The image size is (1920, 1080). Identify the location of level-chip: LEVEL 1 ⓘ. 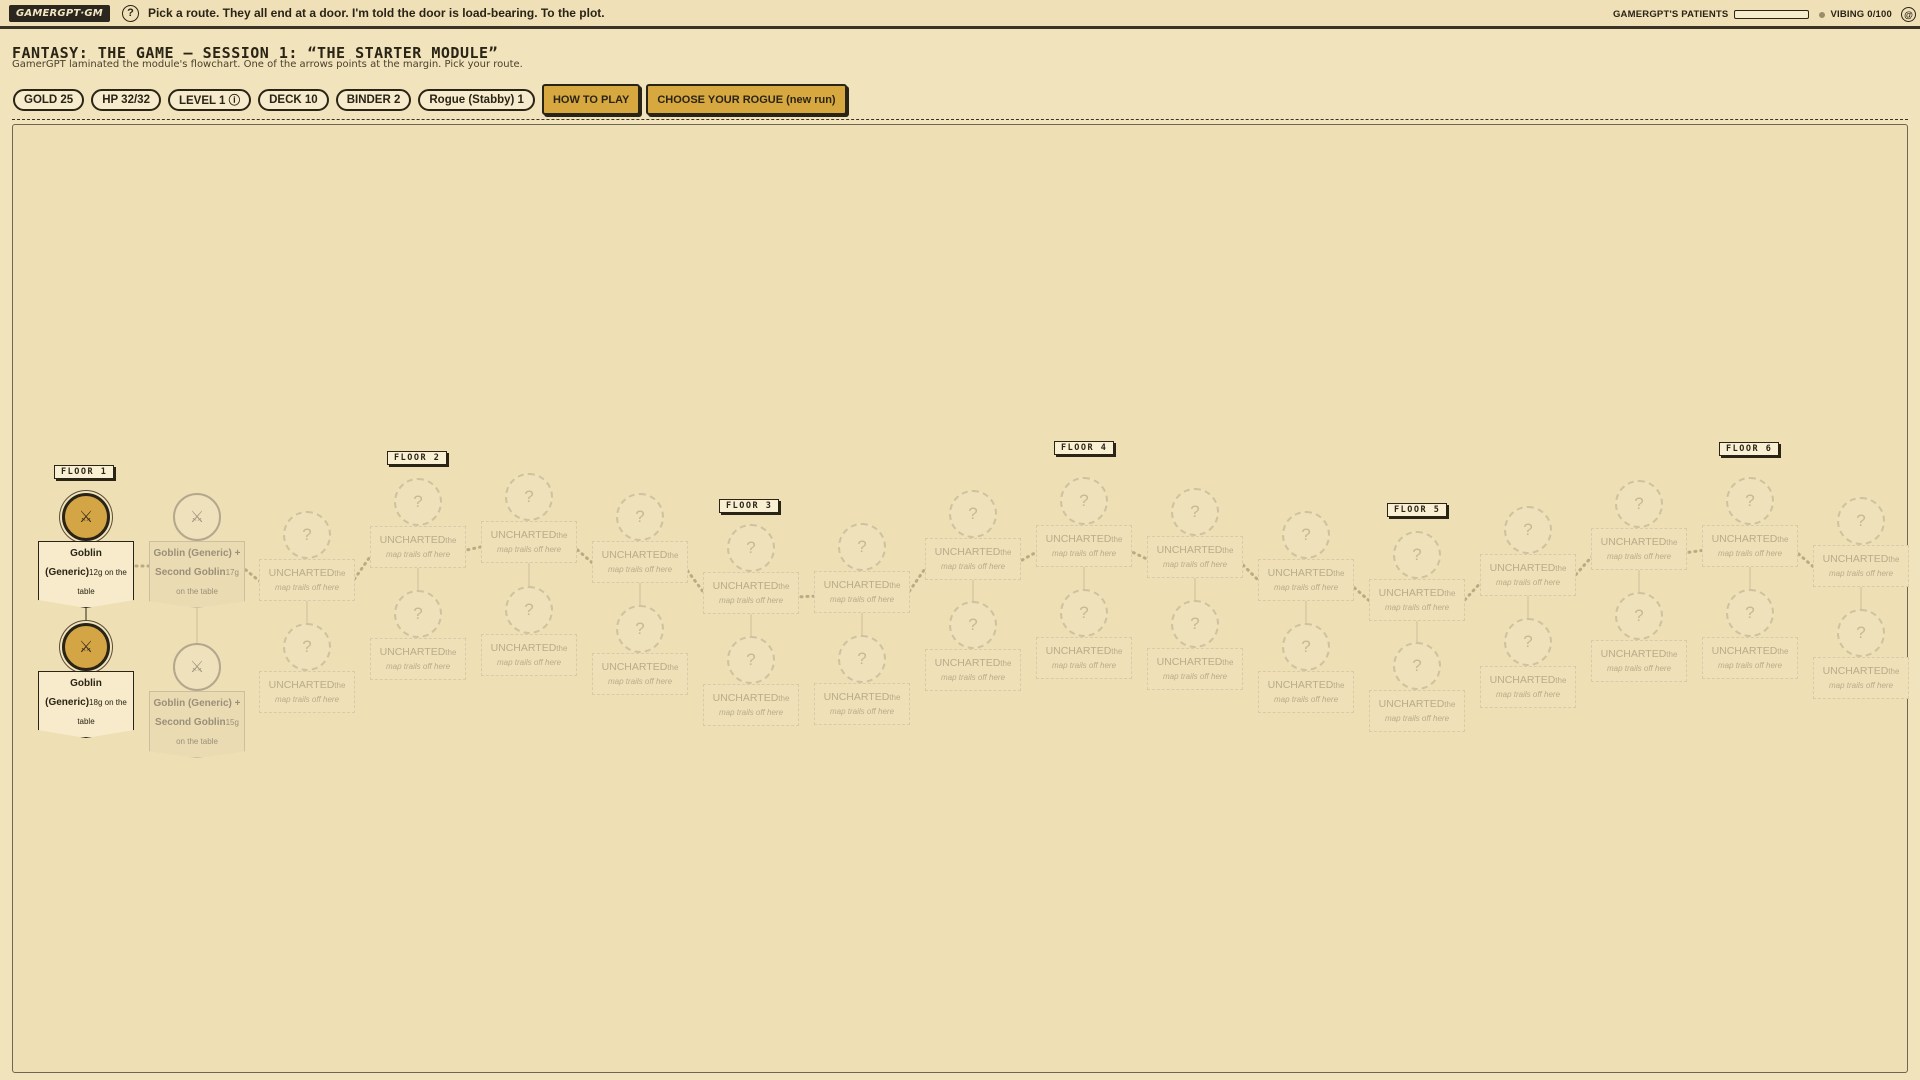
(209, 99).